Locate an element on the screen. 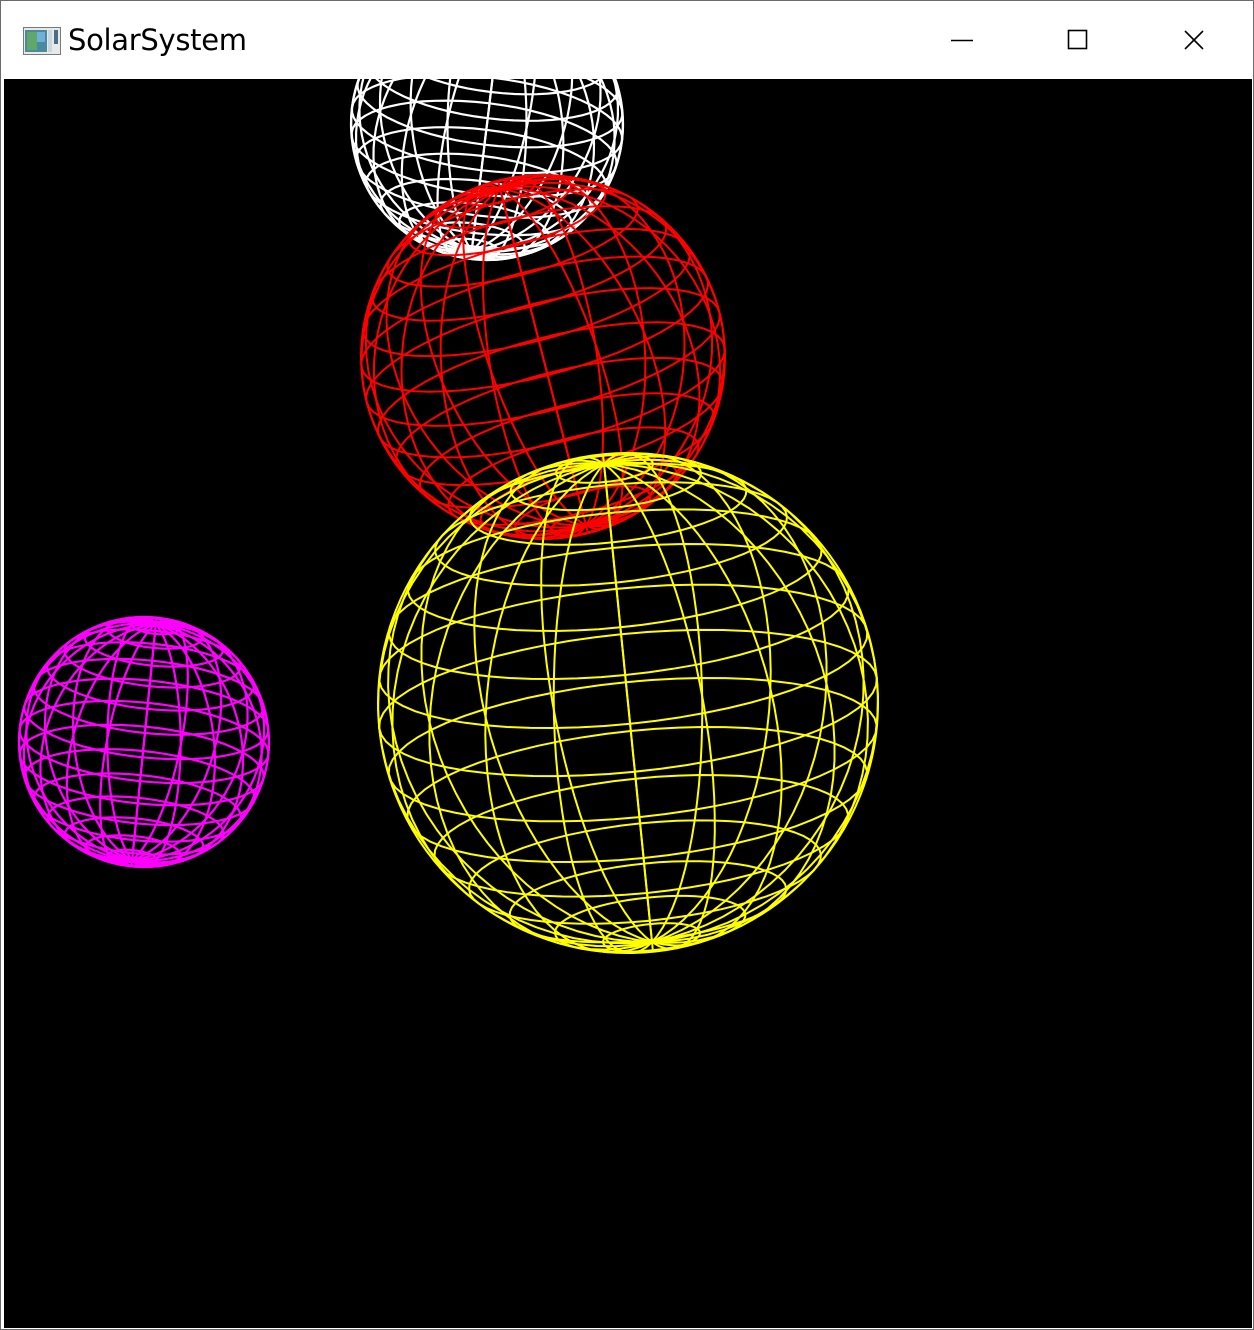  close-button is located at coordinates (1194, 39).